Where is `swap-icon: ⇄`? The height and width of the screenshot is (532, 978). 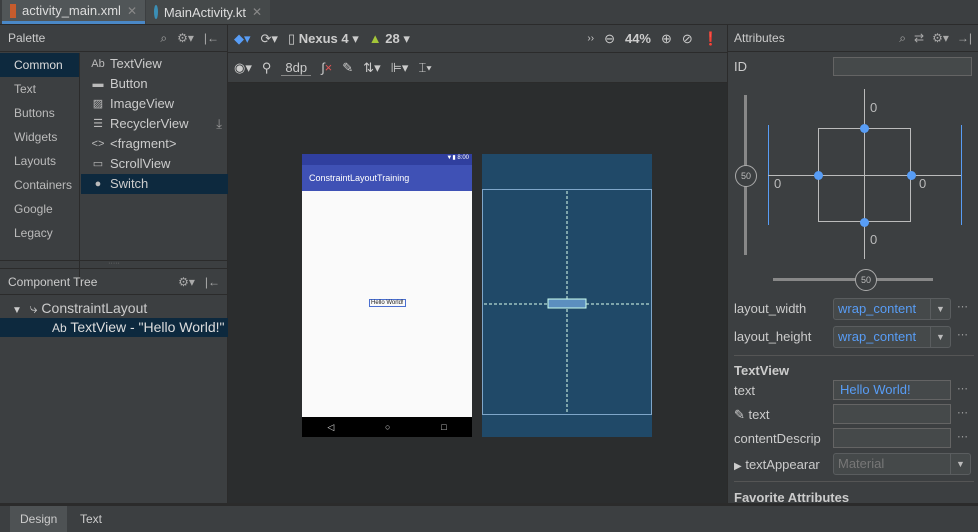
swap-icon: ⇄ is located at coordinates (919, 38).